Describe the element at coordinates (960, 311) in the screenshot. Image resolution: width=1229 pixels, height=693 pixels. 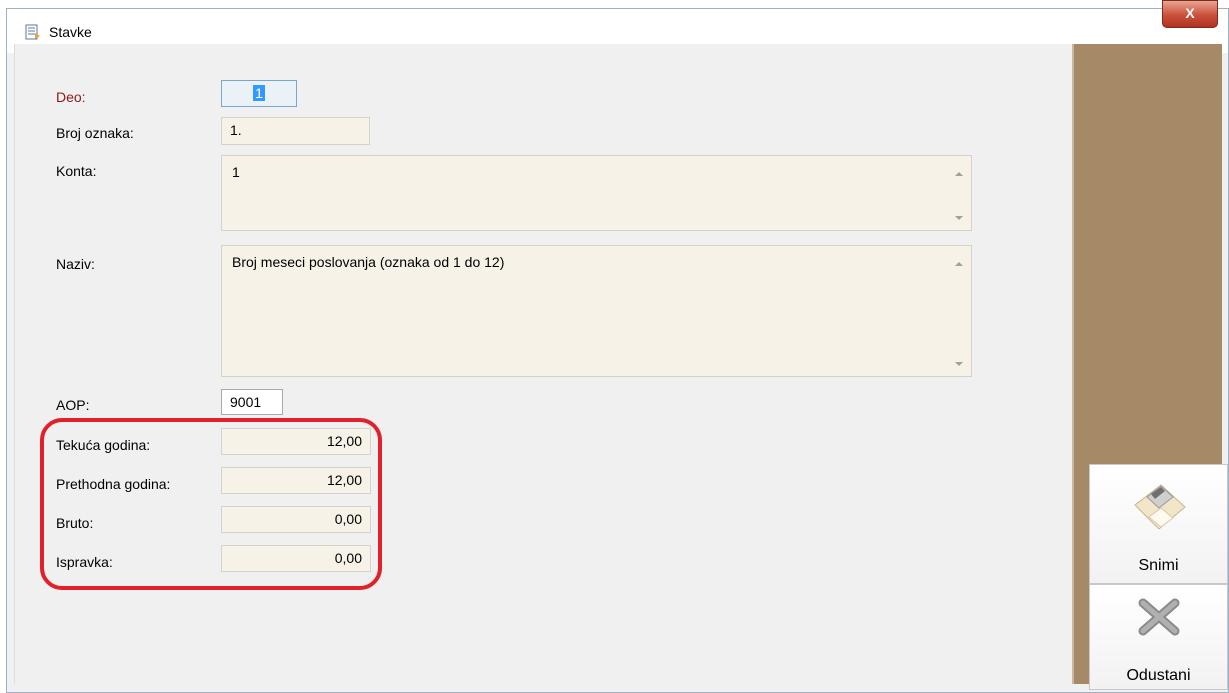
I see `naziv-scrollbar` at that location.